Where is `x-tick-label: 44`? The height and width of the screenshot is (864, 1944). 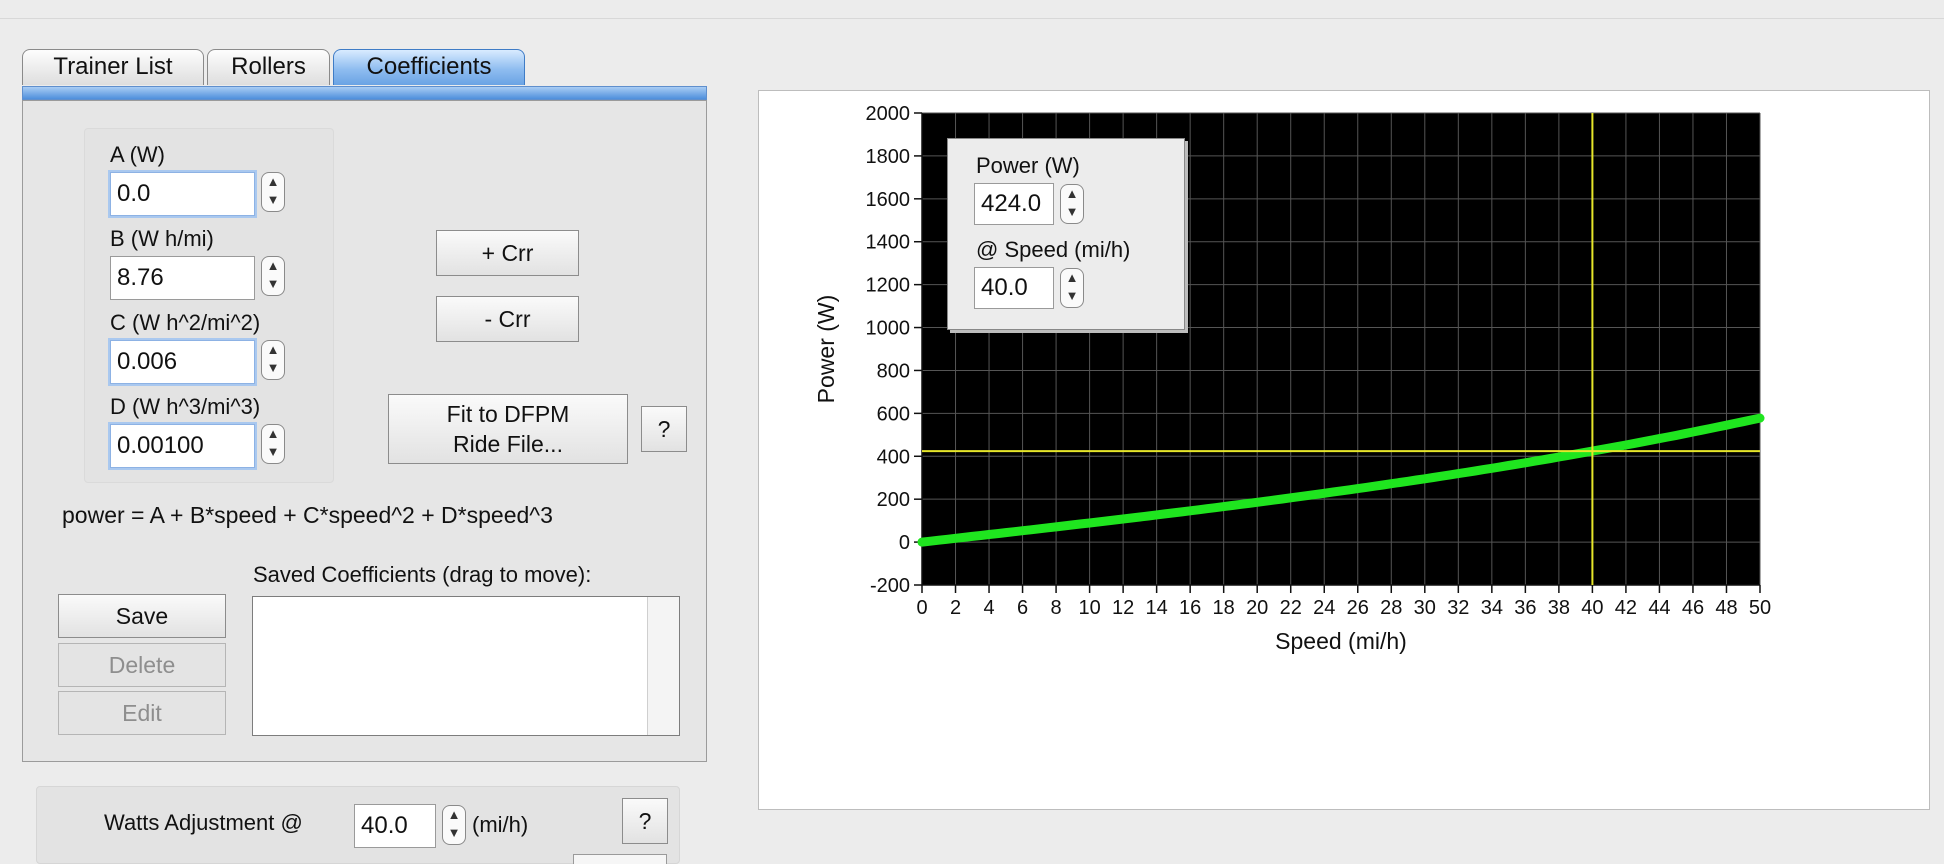
x-tick-label: 44 is located at coordinates (1659, 608).